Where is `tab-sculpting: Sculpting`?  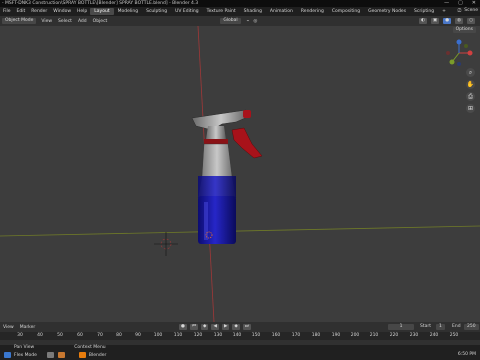
tab-sculpting: Sculpting is located at coordinates (156, 11).